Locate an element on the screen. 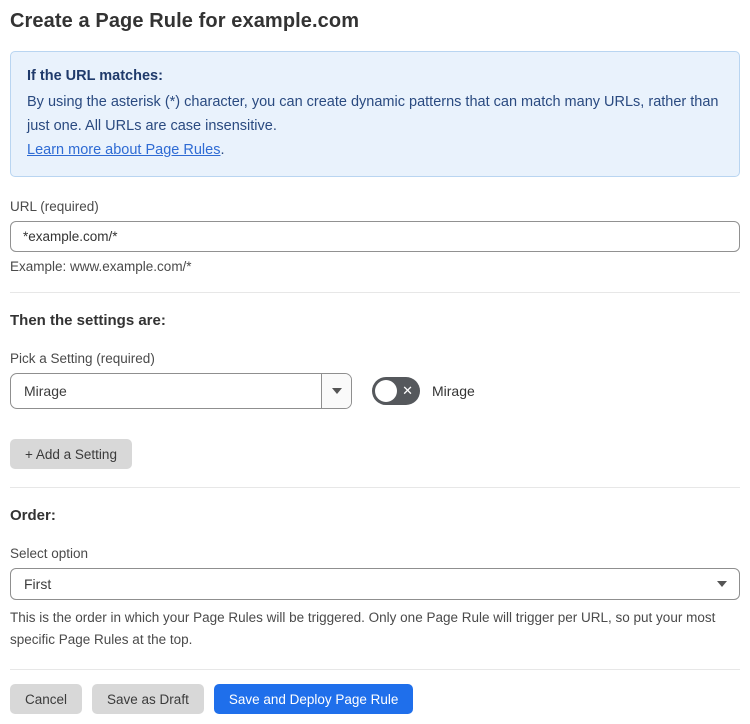 This screenshot has height=724, width=750. mirage-toggle: ✕ is located at coordinates (396, 391).